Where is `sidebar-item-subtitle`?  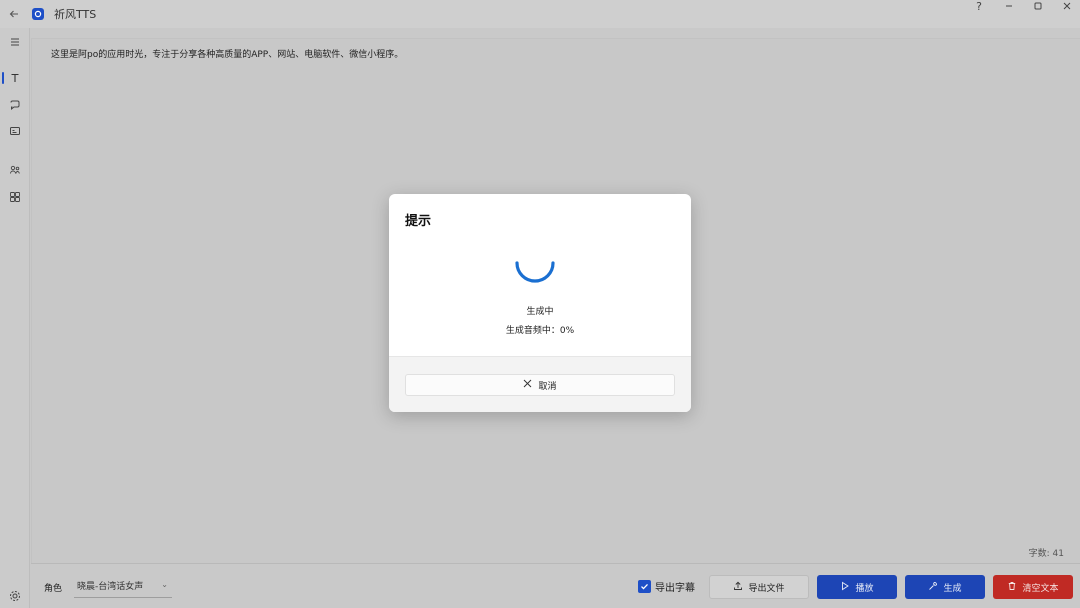
sidebar-item-subtitle is located at coordinates (15, 131).